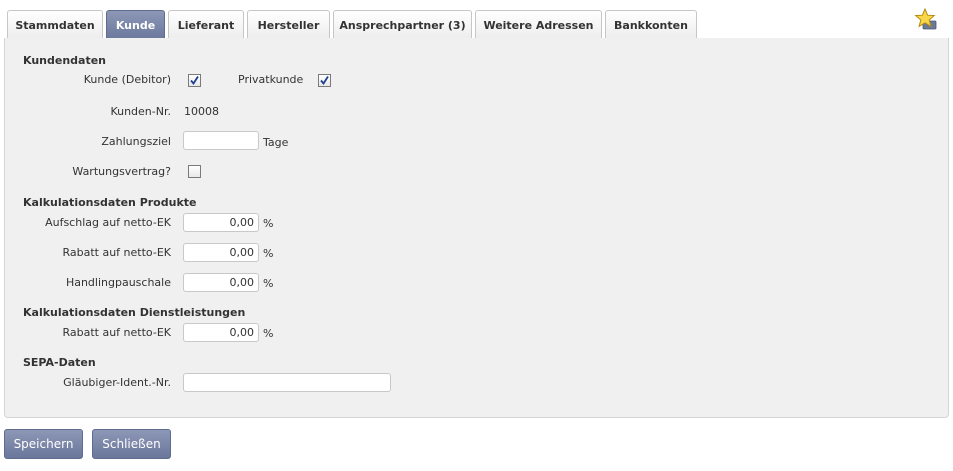 This screenshot has width=953, height=471. I want to click on label-glaeubiger-id: Gläubiger-Ident.-Nr., so click(117, 382).